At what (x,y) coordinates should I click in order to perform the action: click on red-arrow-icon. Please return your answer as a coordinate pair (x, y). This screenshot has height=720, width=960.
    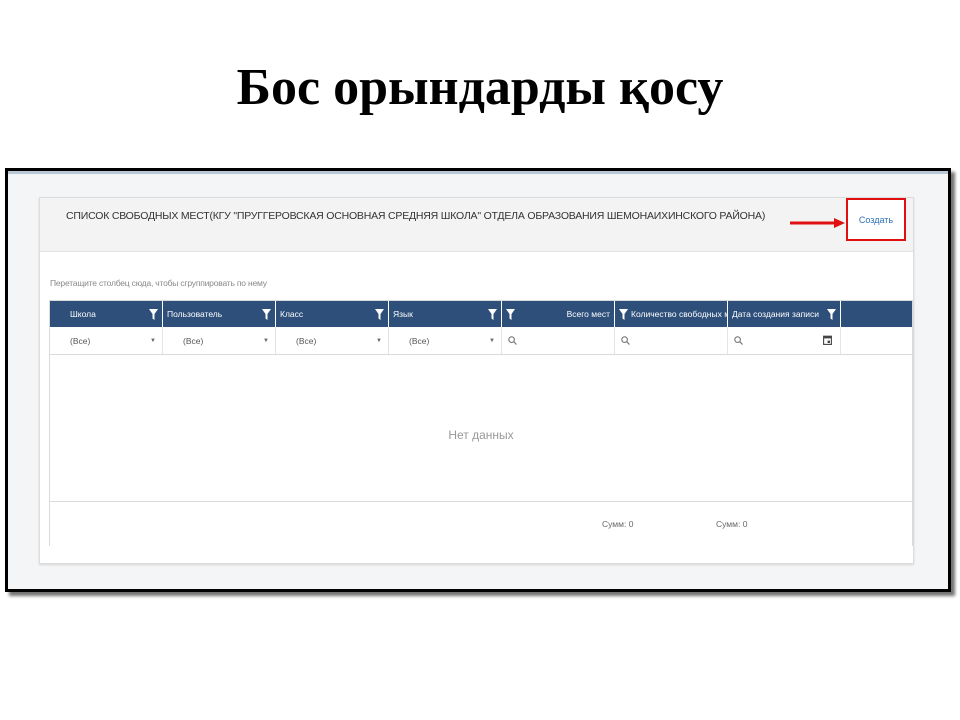
    Looking at the image, I should click on (817, 223).